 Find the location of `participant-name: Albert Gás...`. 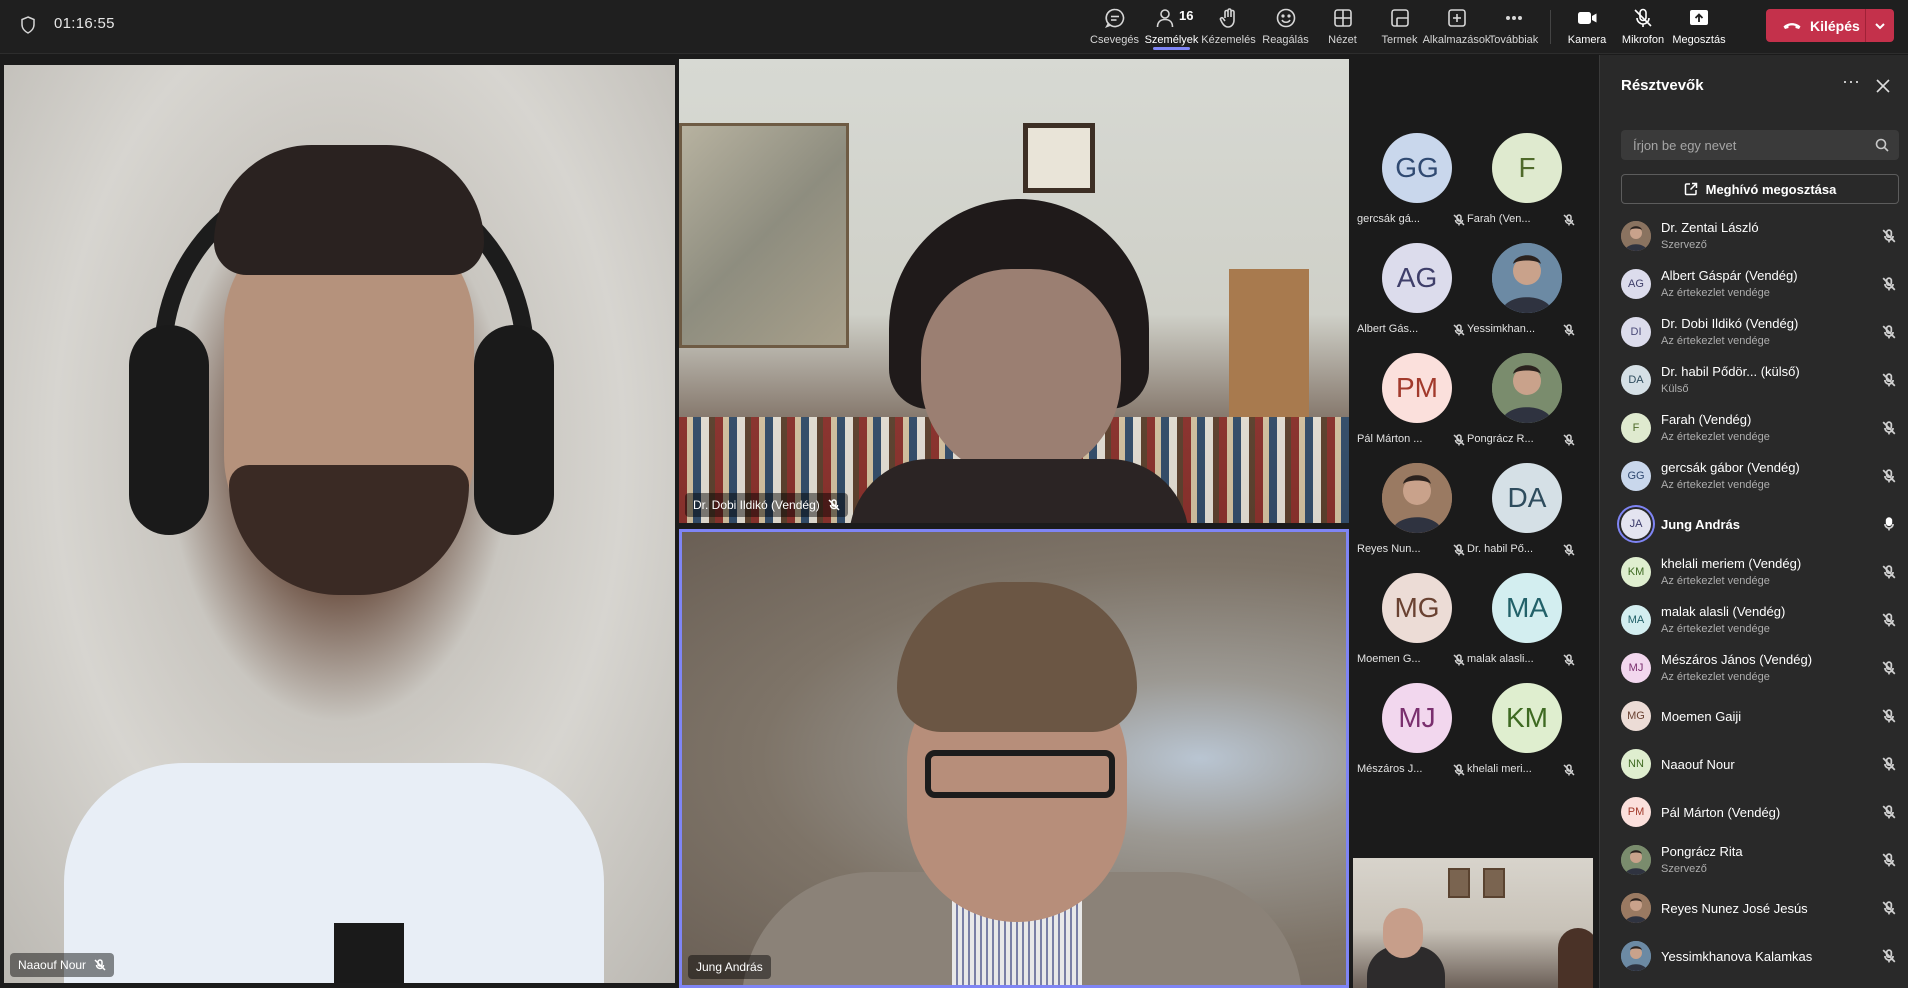

participant-name: Albert Gás... is located at coordinates (1388, 329).